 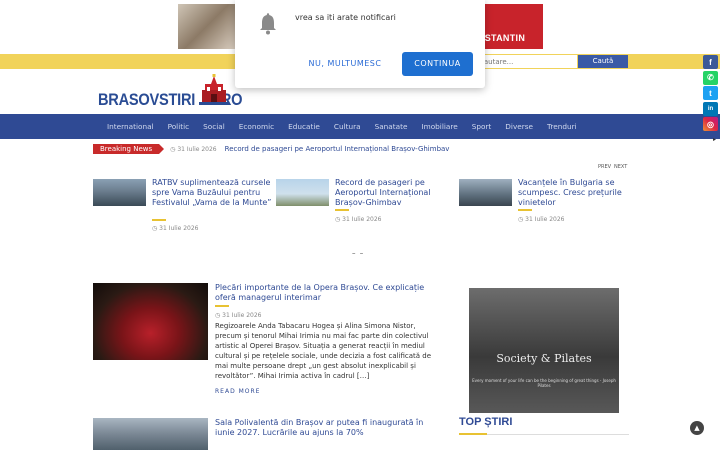 What do you see at coordinates (345, 64) in the screenshot?
I see `decline-button: NU, MULTUMESC` at bounding box center [345, 64].